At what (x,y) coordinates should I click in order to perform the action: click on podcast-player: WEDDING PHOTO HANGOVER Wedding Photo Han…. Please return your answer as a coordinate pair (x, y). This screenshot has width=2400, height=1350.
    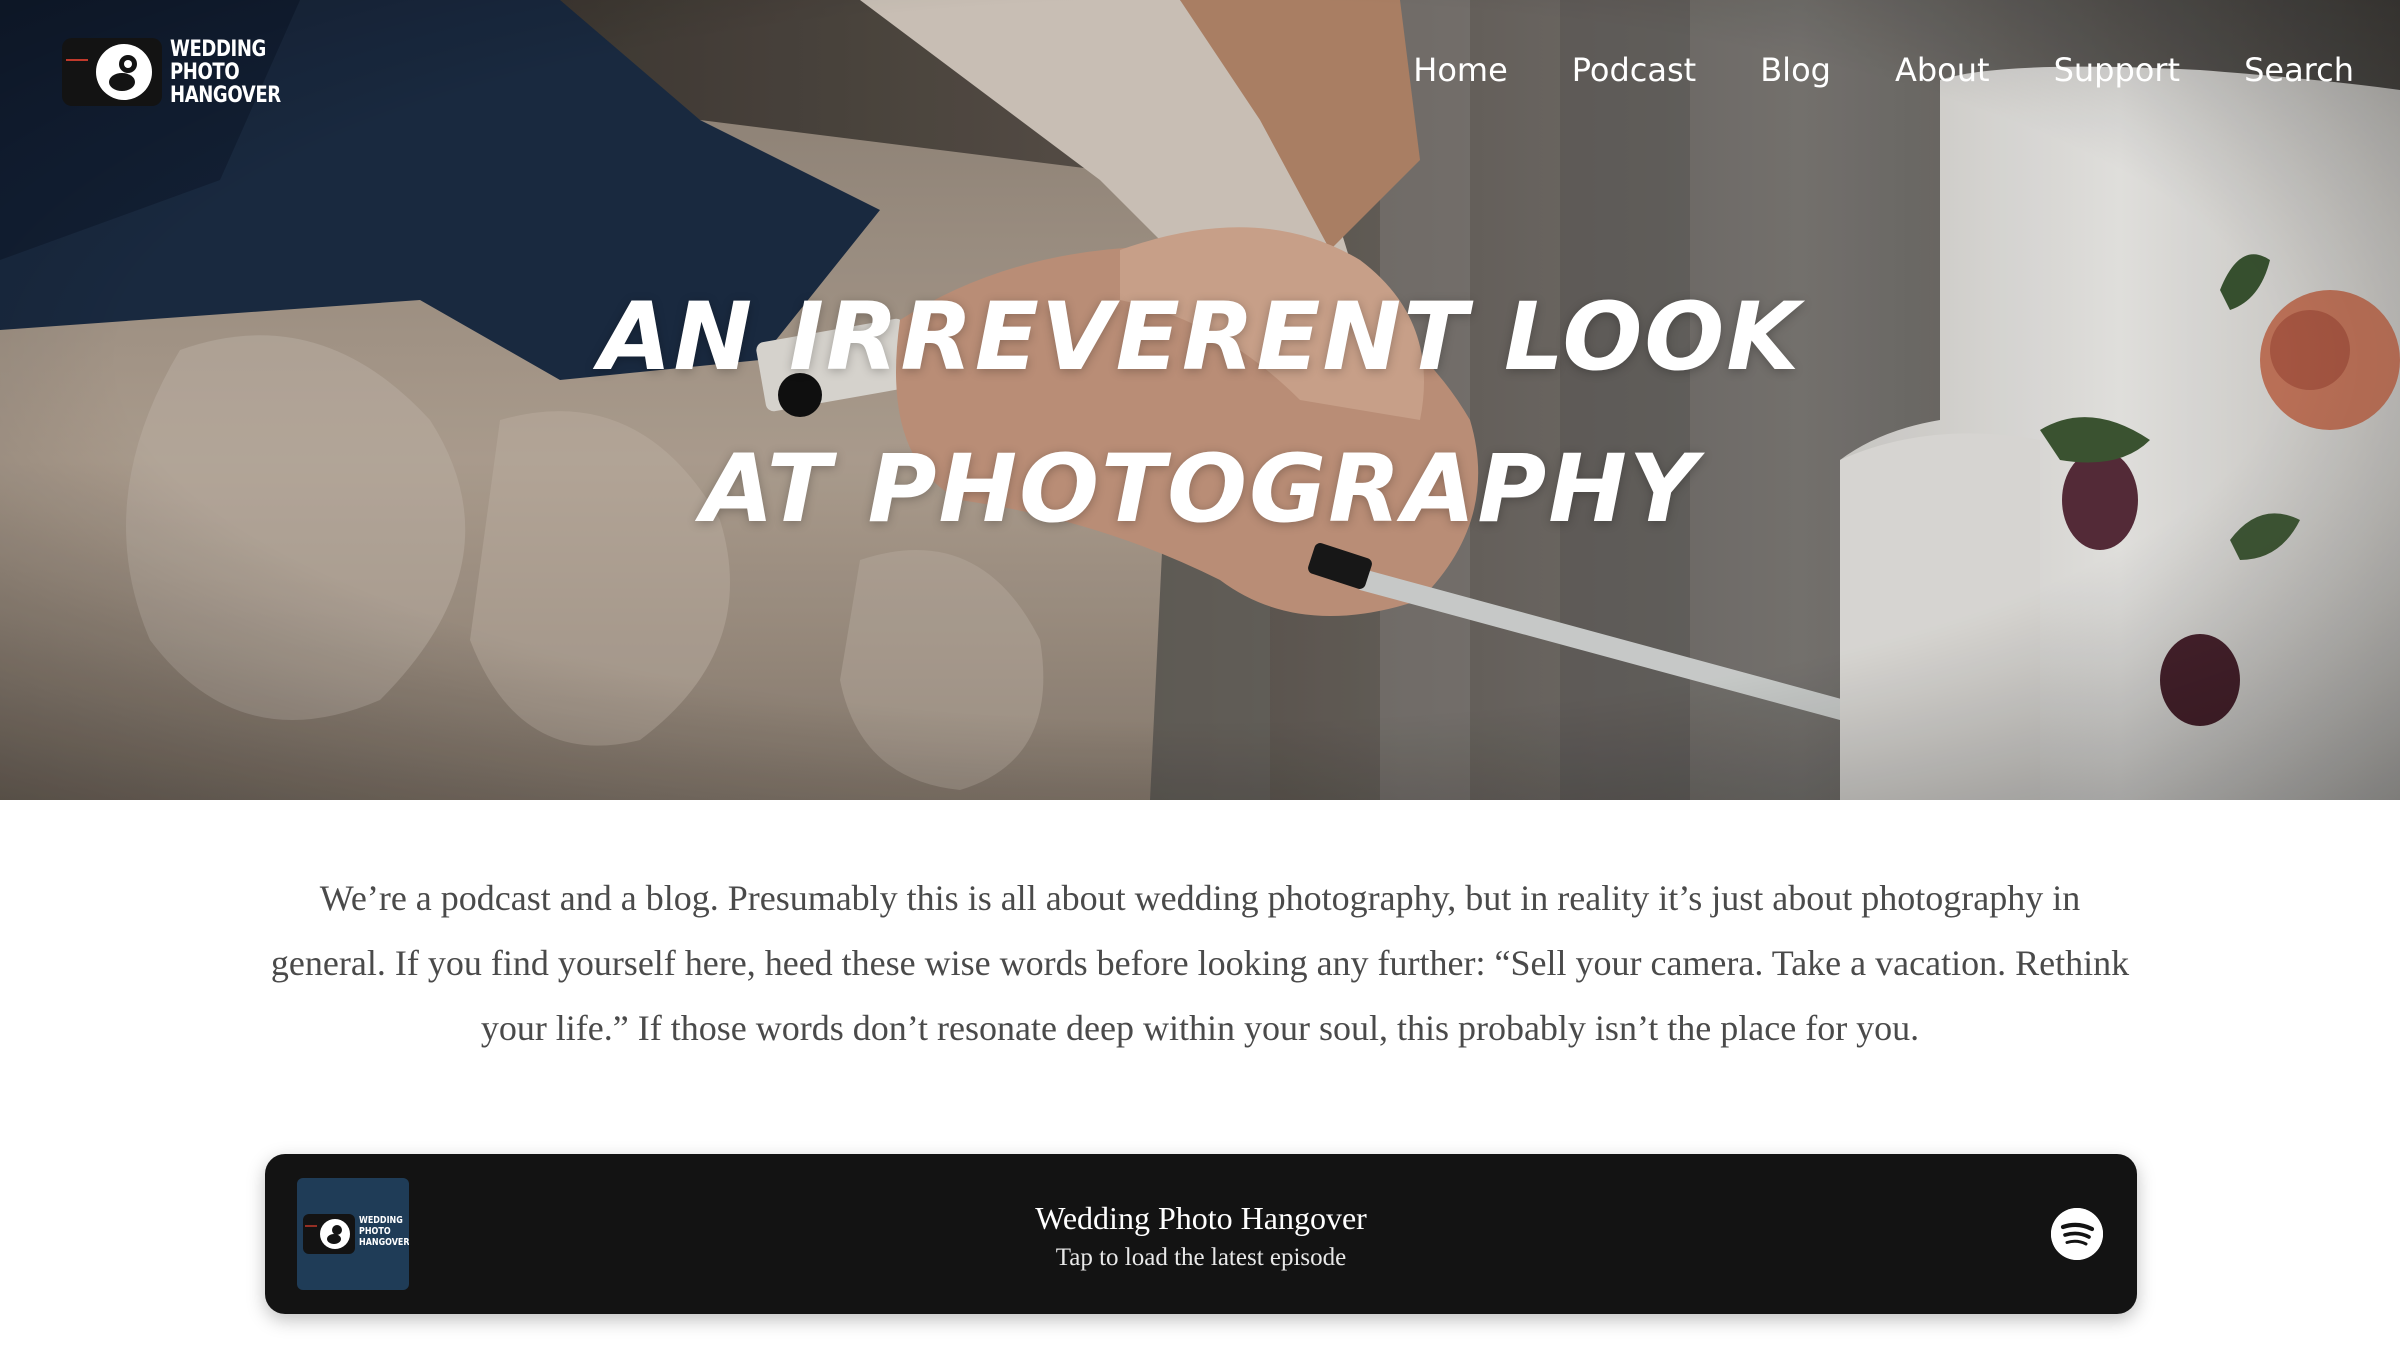
    Looking at the image, I should click on (1201, 1234).